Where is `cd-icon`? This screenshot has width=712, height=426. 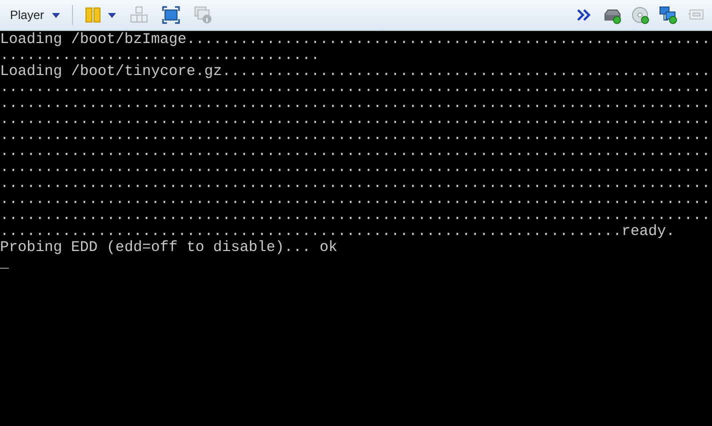
cd-icon is located at coordinates (640, 15).